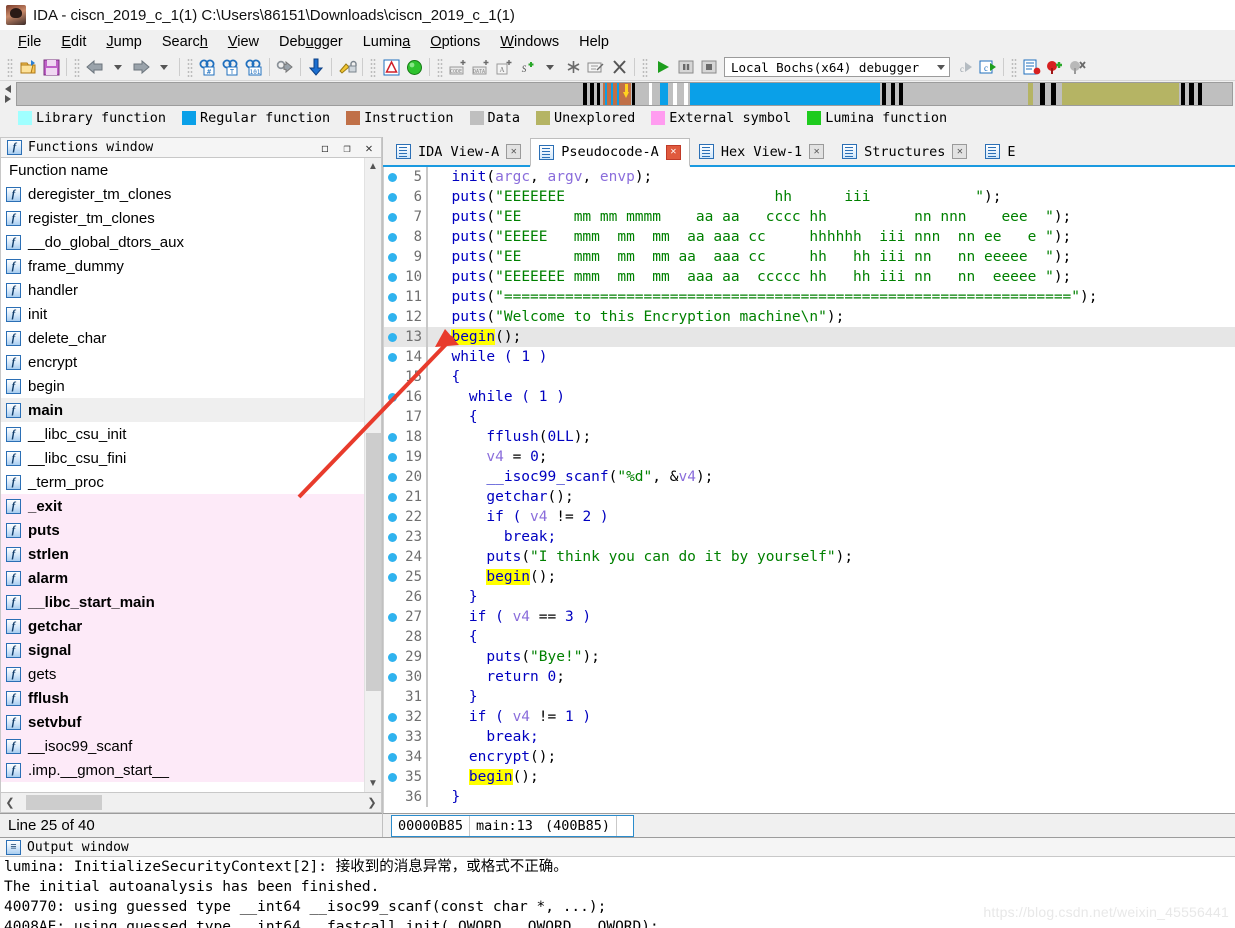  What do you see at coordinates (123, 42) in the screenshot?
I see `menu-item-jump: Jump` at bounding box center [123, 42].